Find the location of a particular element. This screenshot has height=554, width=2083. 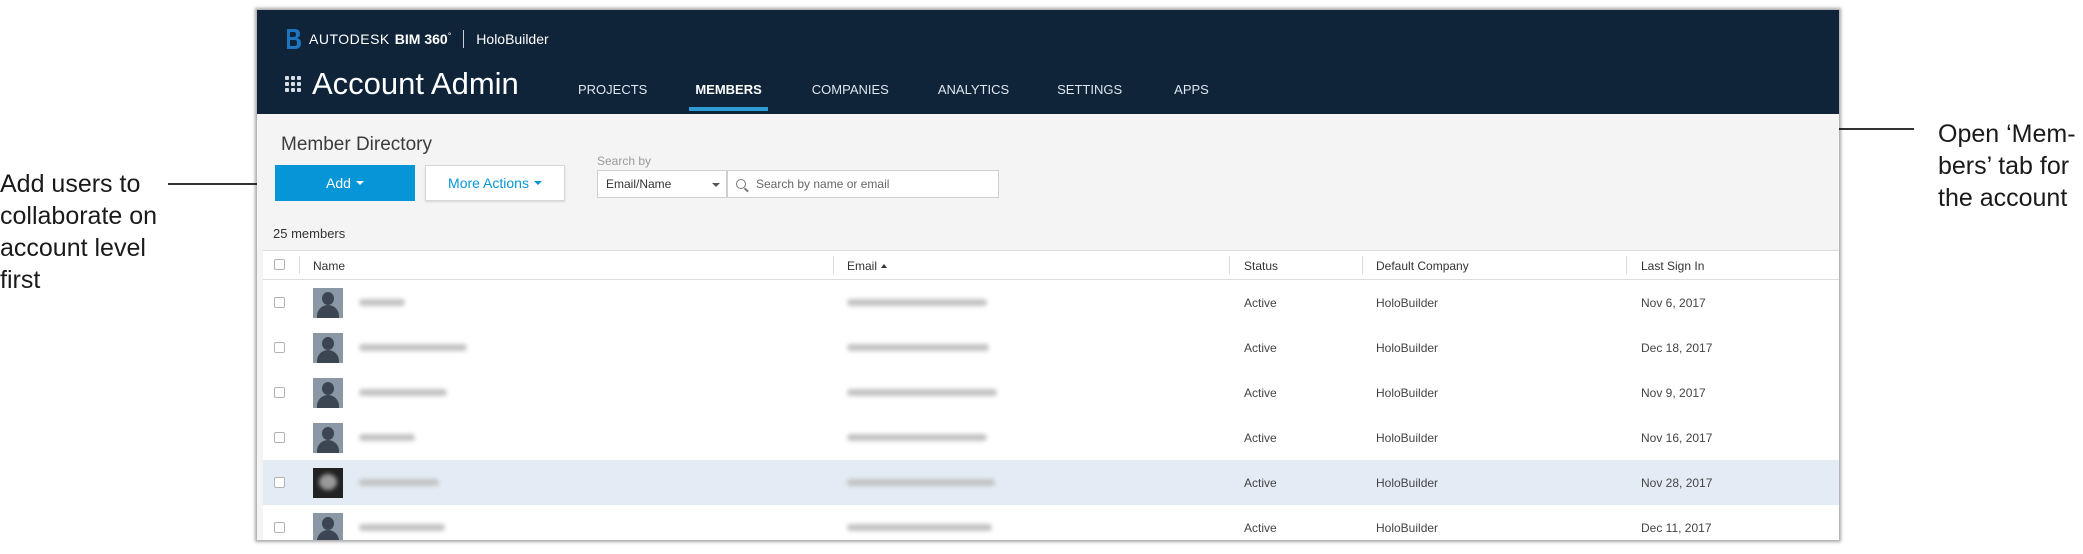

tab-apps: APPS is located at coordinates (1191, 95).